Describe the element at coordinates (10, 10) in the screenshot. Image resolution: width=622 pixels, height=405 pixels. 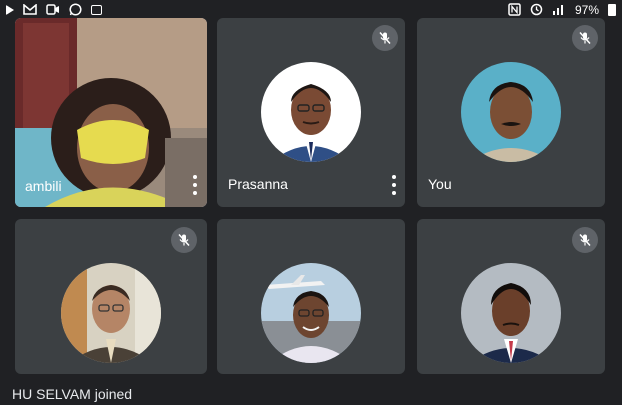
I see `play-icon` at that location.